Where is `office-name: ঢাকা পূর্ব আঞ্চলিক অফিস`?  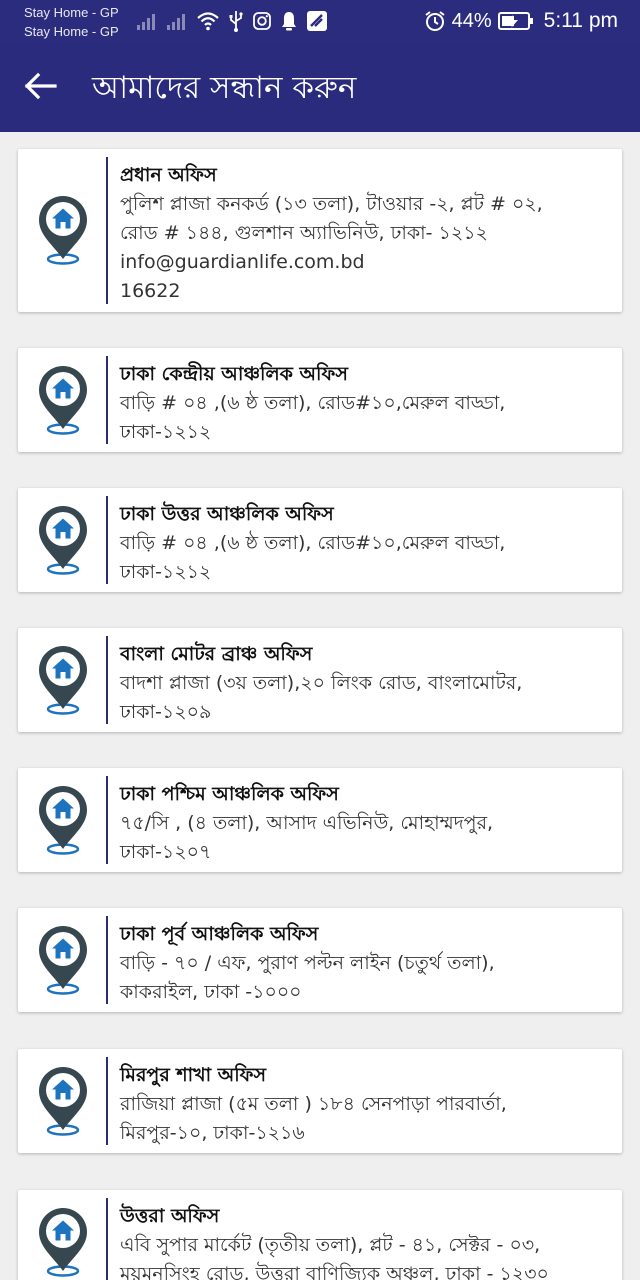 office-name: ঢাকা পূর্ব আঞ্চলিক অফিস is located at coordinates (219, 934).